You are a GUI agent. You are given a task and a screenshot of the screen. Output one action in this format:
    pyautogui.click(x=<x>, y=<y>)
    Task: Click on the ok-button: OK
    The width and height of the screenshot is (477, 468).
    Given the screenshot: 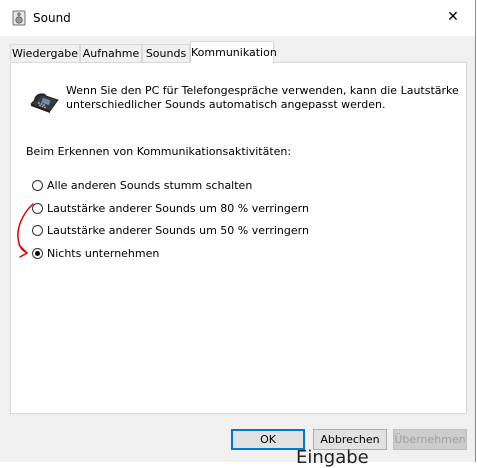 What is the action you would take?
    pyautogui.click(x=268, y=439)
    